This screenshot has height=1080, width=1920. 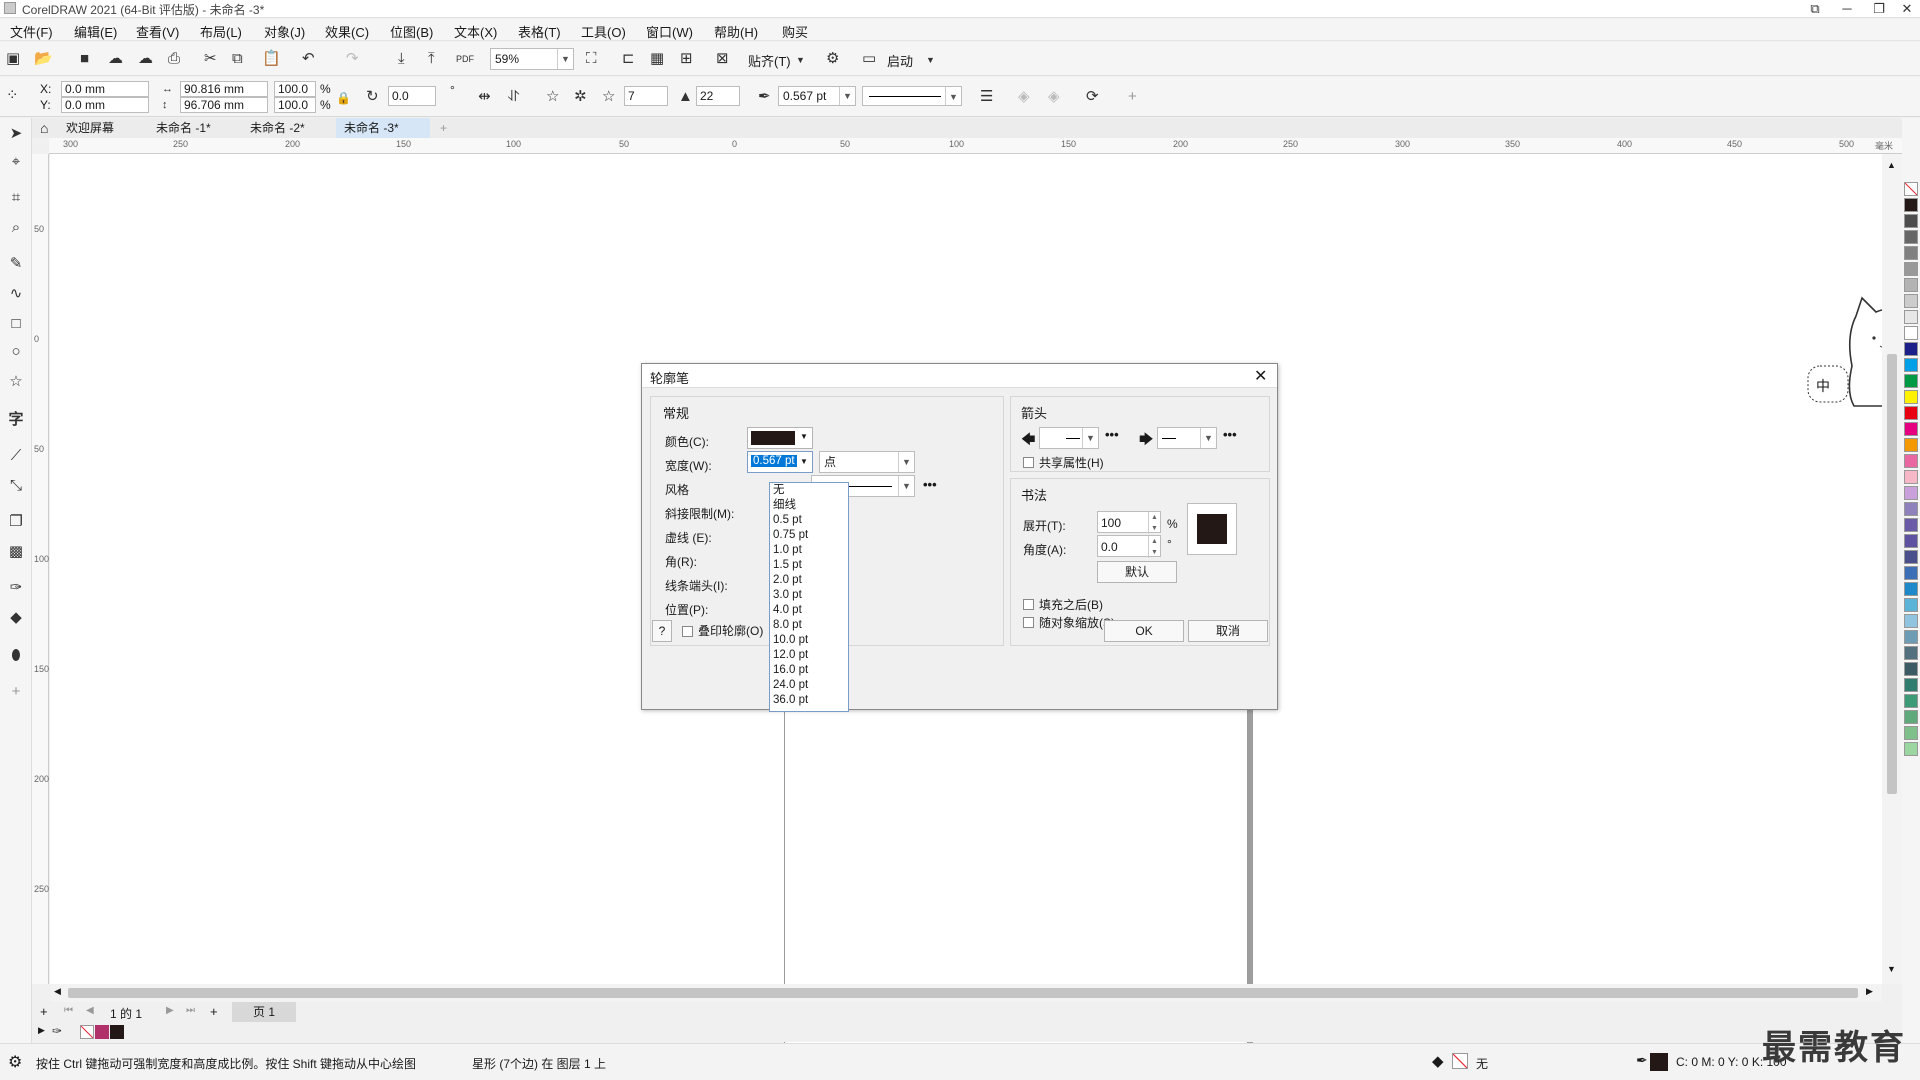 What do you see at coordinates (1154, 547) in the screenshot?
I see `angle-spinner: ▲ ▼` at bounding box center [1154, 547].